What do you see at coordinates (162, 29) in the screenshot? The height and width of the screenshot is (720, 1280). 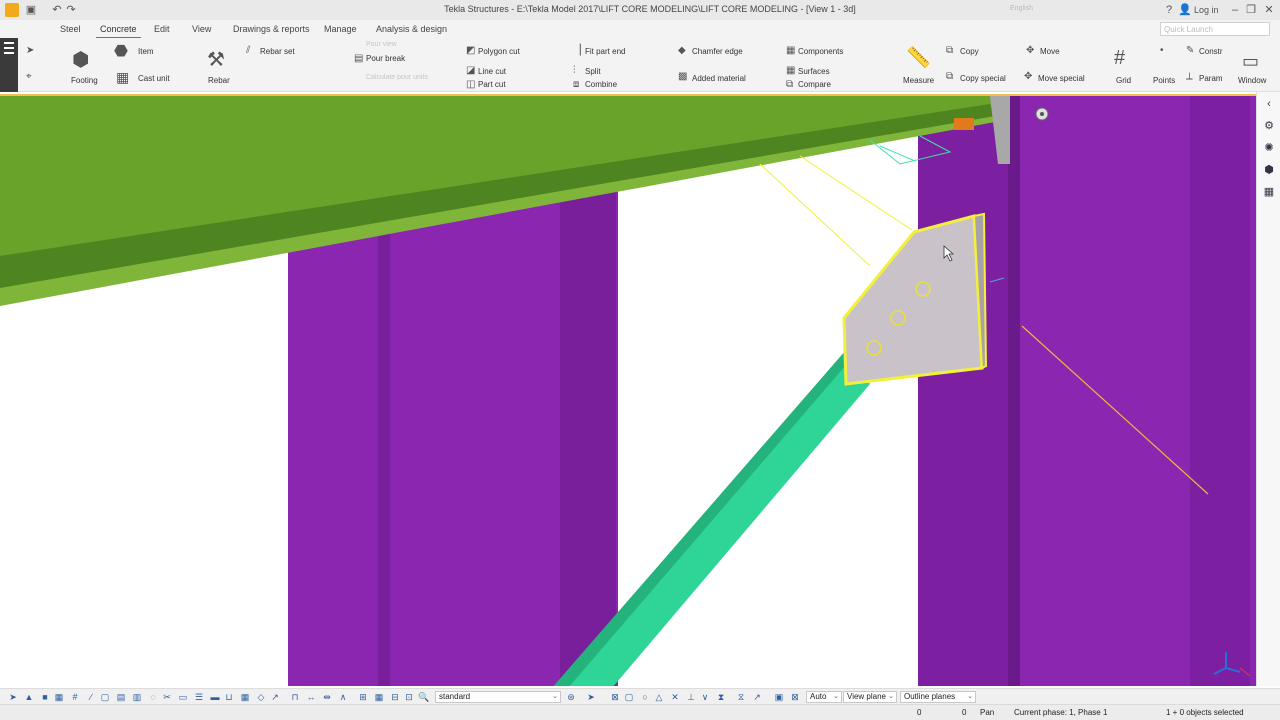 I see `tab-edit: Edit` at bounding box center [162, 29].